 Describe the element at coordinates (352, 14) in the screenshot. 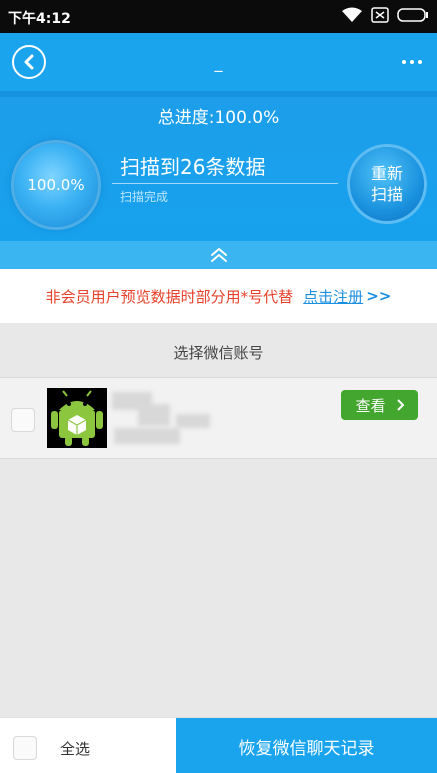

I see `wifi-icon` at that location.